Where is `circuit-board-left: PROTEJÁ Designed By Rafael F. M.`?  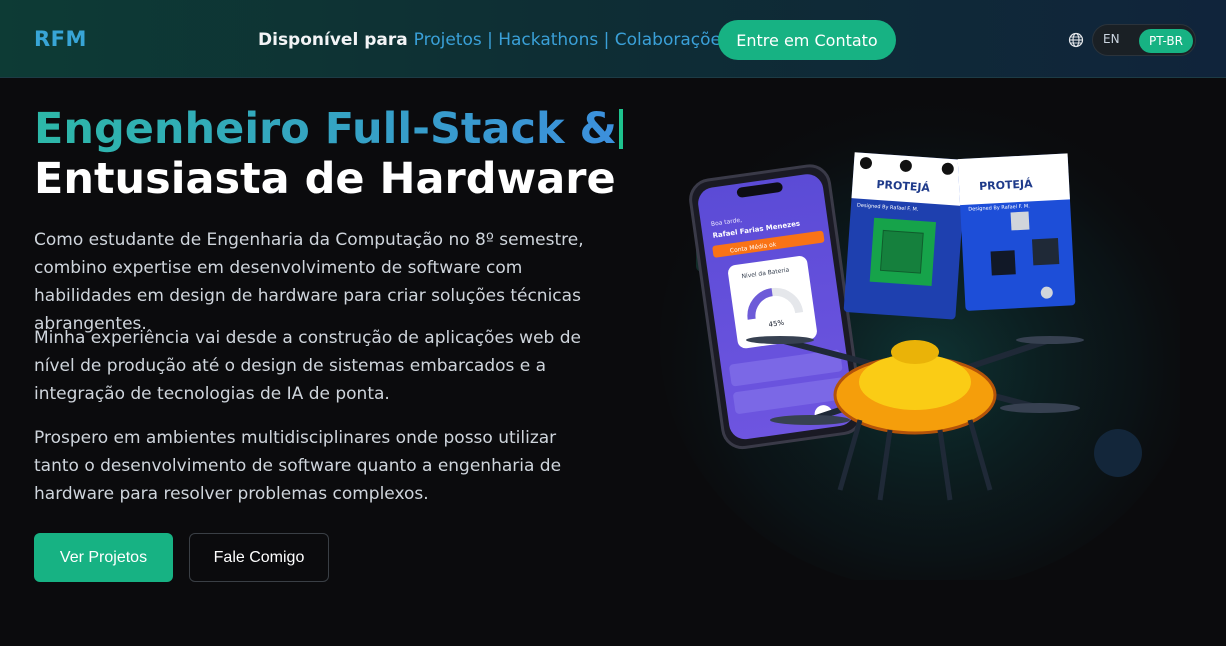
circuit-board-left: PROTEJÁ Designed By Rafael F. M. is located at coordinates (905, 236).